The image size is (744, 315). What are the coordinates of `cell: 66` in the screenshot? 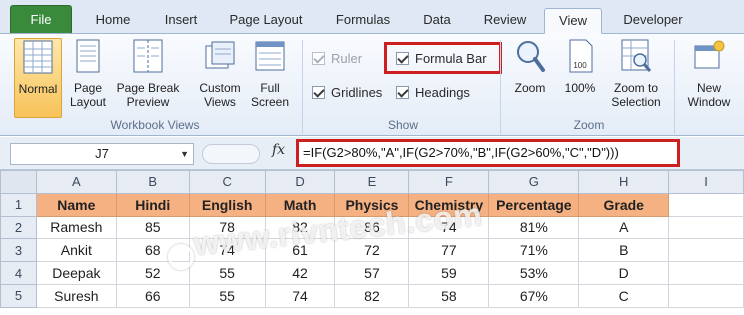 It's located at (152, 295).